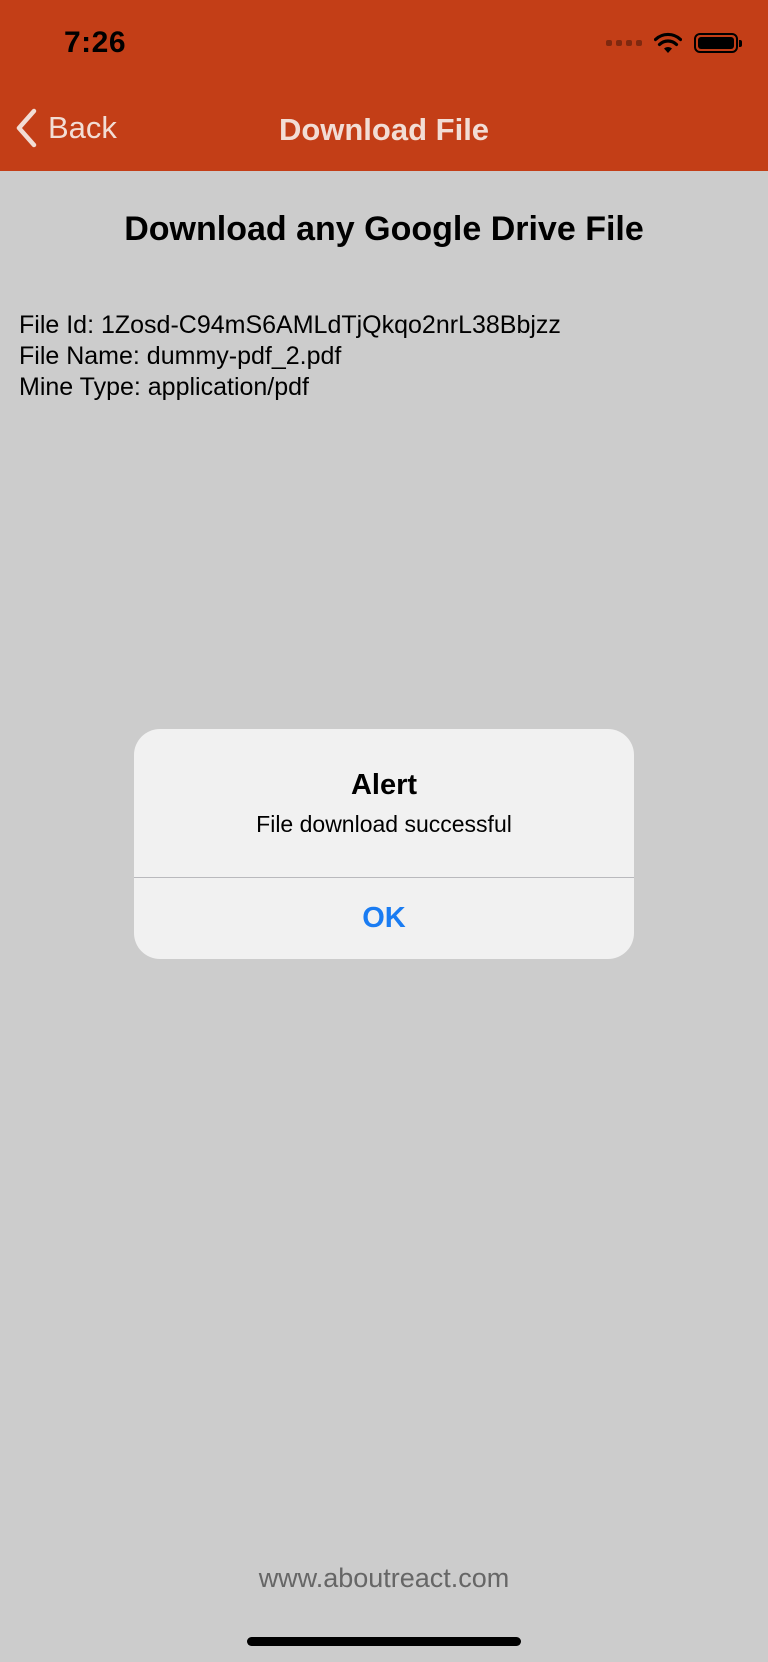  I want to click on status-time: 7:26, so click(95, 42).